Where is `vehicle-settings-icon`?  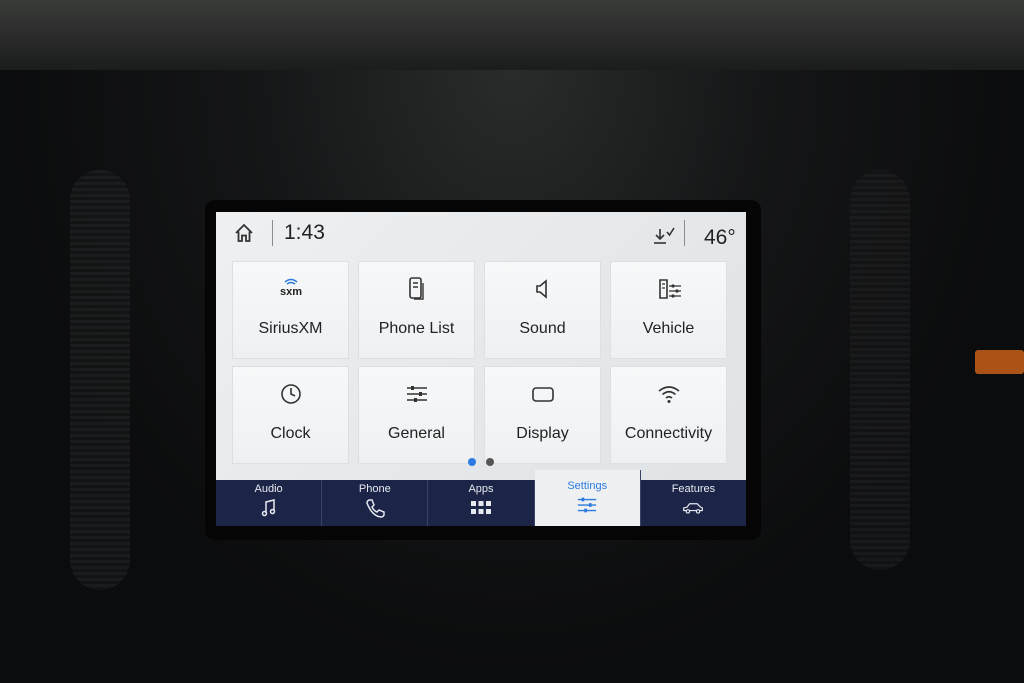
vehicle-settings-icon is located at coordinates (669, 289).